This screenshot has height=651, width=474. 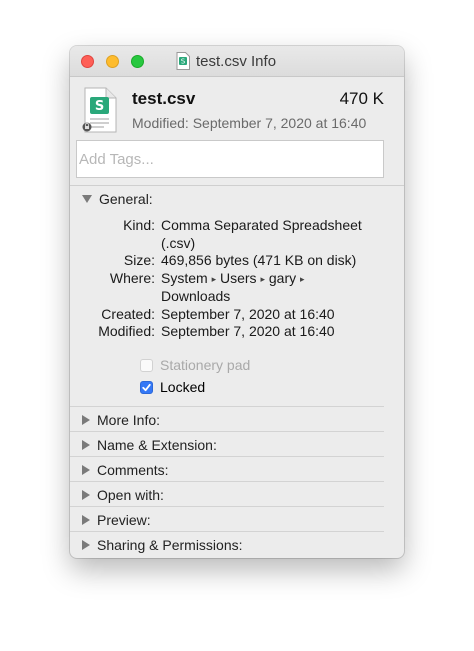 What do you see at coordinates (112, 61) in the screenshot?
I see `minimize-button` at bounding box center [112, 61].